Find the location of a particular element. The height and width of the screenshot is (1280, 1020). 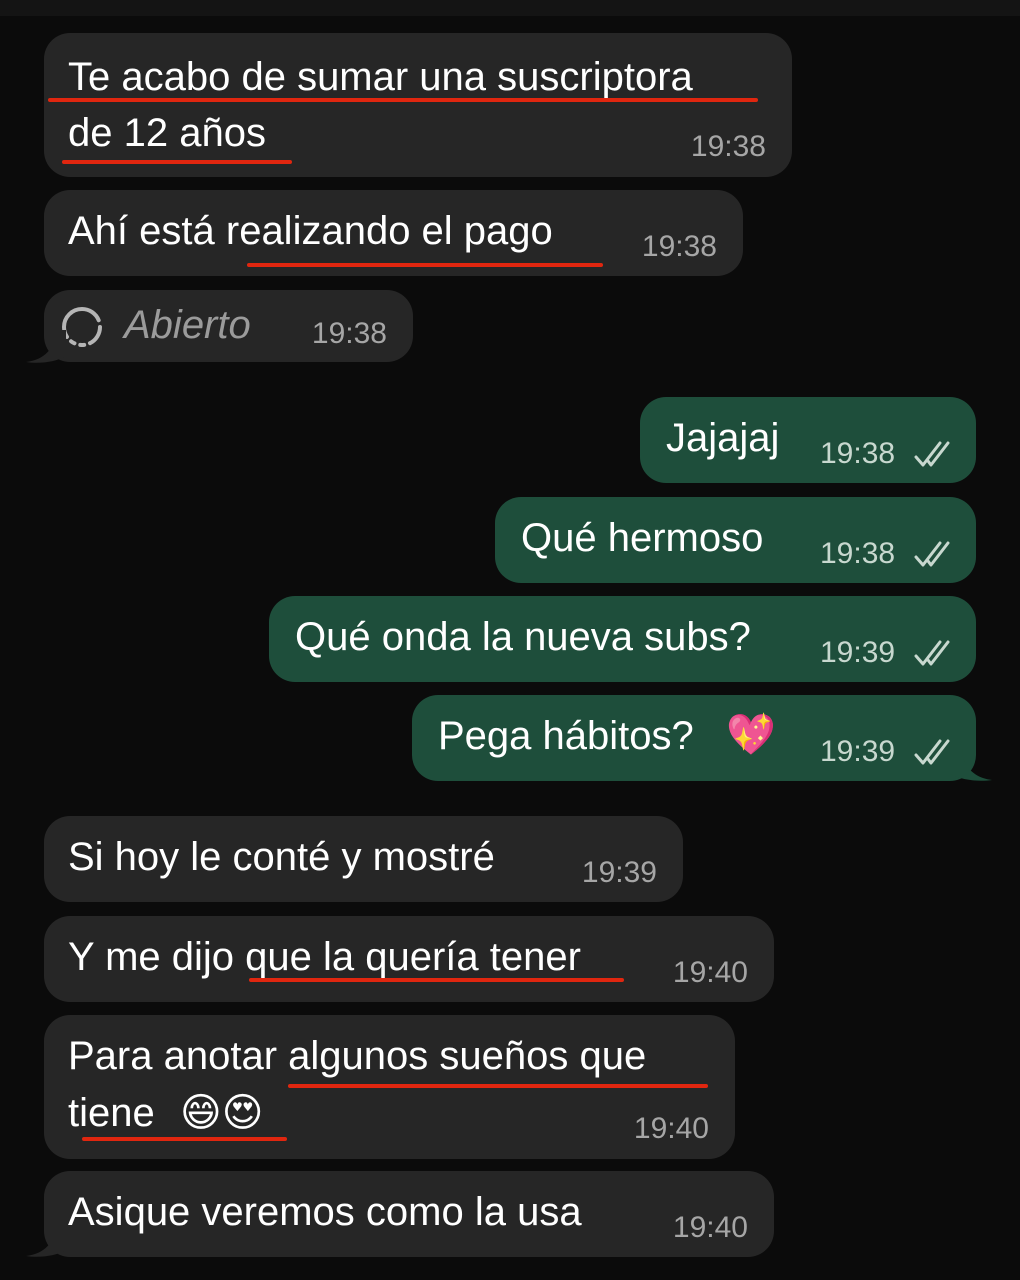

message-text: Si hoy le conté y mostré is located at coordinates (281, 857).